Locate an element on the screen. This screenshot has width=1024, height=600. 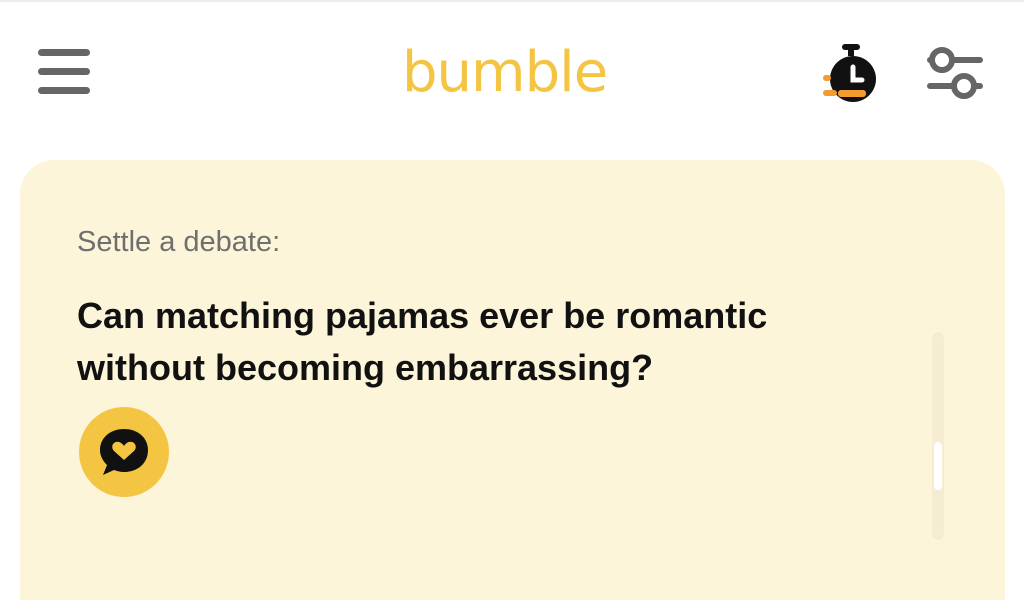
stopwatch-icon is located at coordinates (849, 73).